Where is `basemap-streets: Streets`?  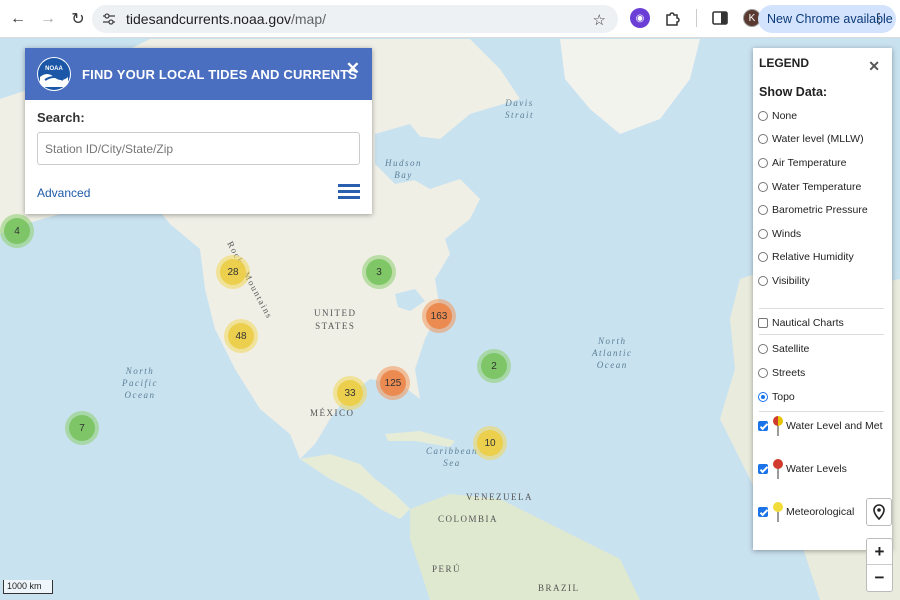
basemap-streets: Streets is located at coordinates (781, 373).